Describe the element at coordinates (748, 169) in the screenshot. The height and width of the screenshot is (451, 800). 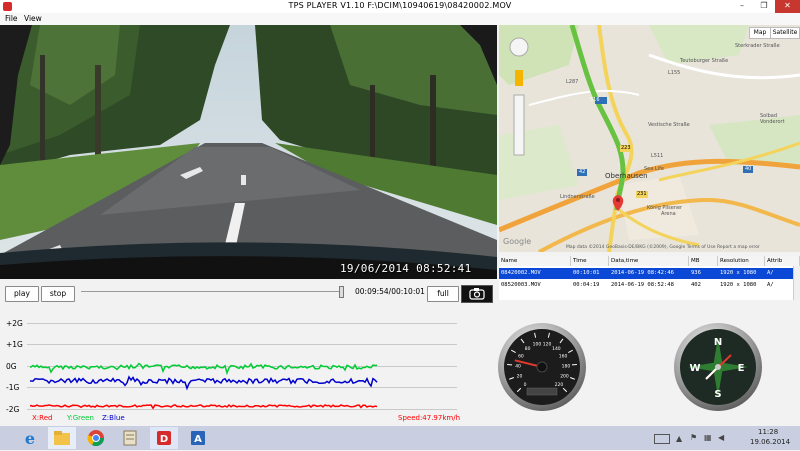
I see `map-shield-40: 40` at that location.